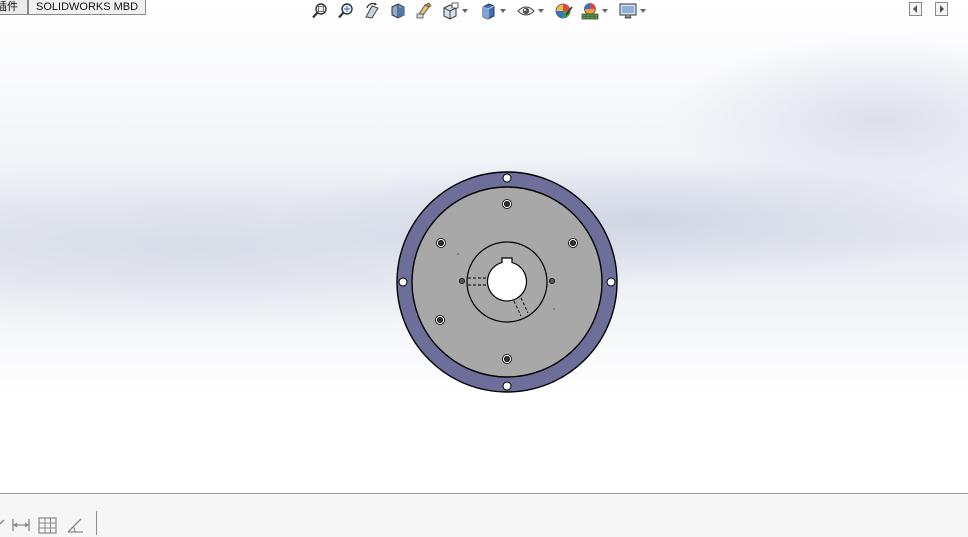 Image resolution: width=968 pixels, height=537 pixels. Describe the element at coordinates (14, 7) in the screenshot. I see `tab-addins: 插件` at that location.